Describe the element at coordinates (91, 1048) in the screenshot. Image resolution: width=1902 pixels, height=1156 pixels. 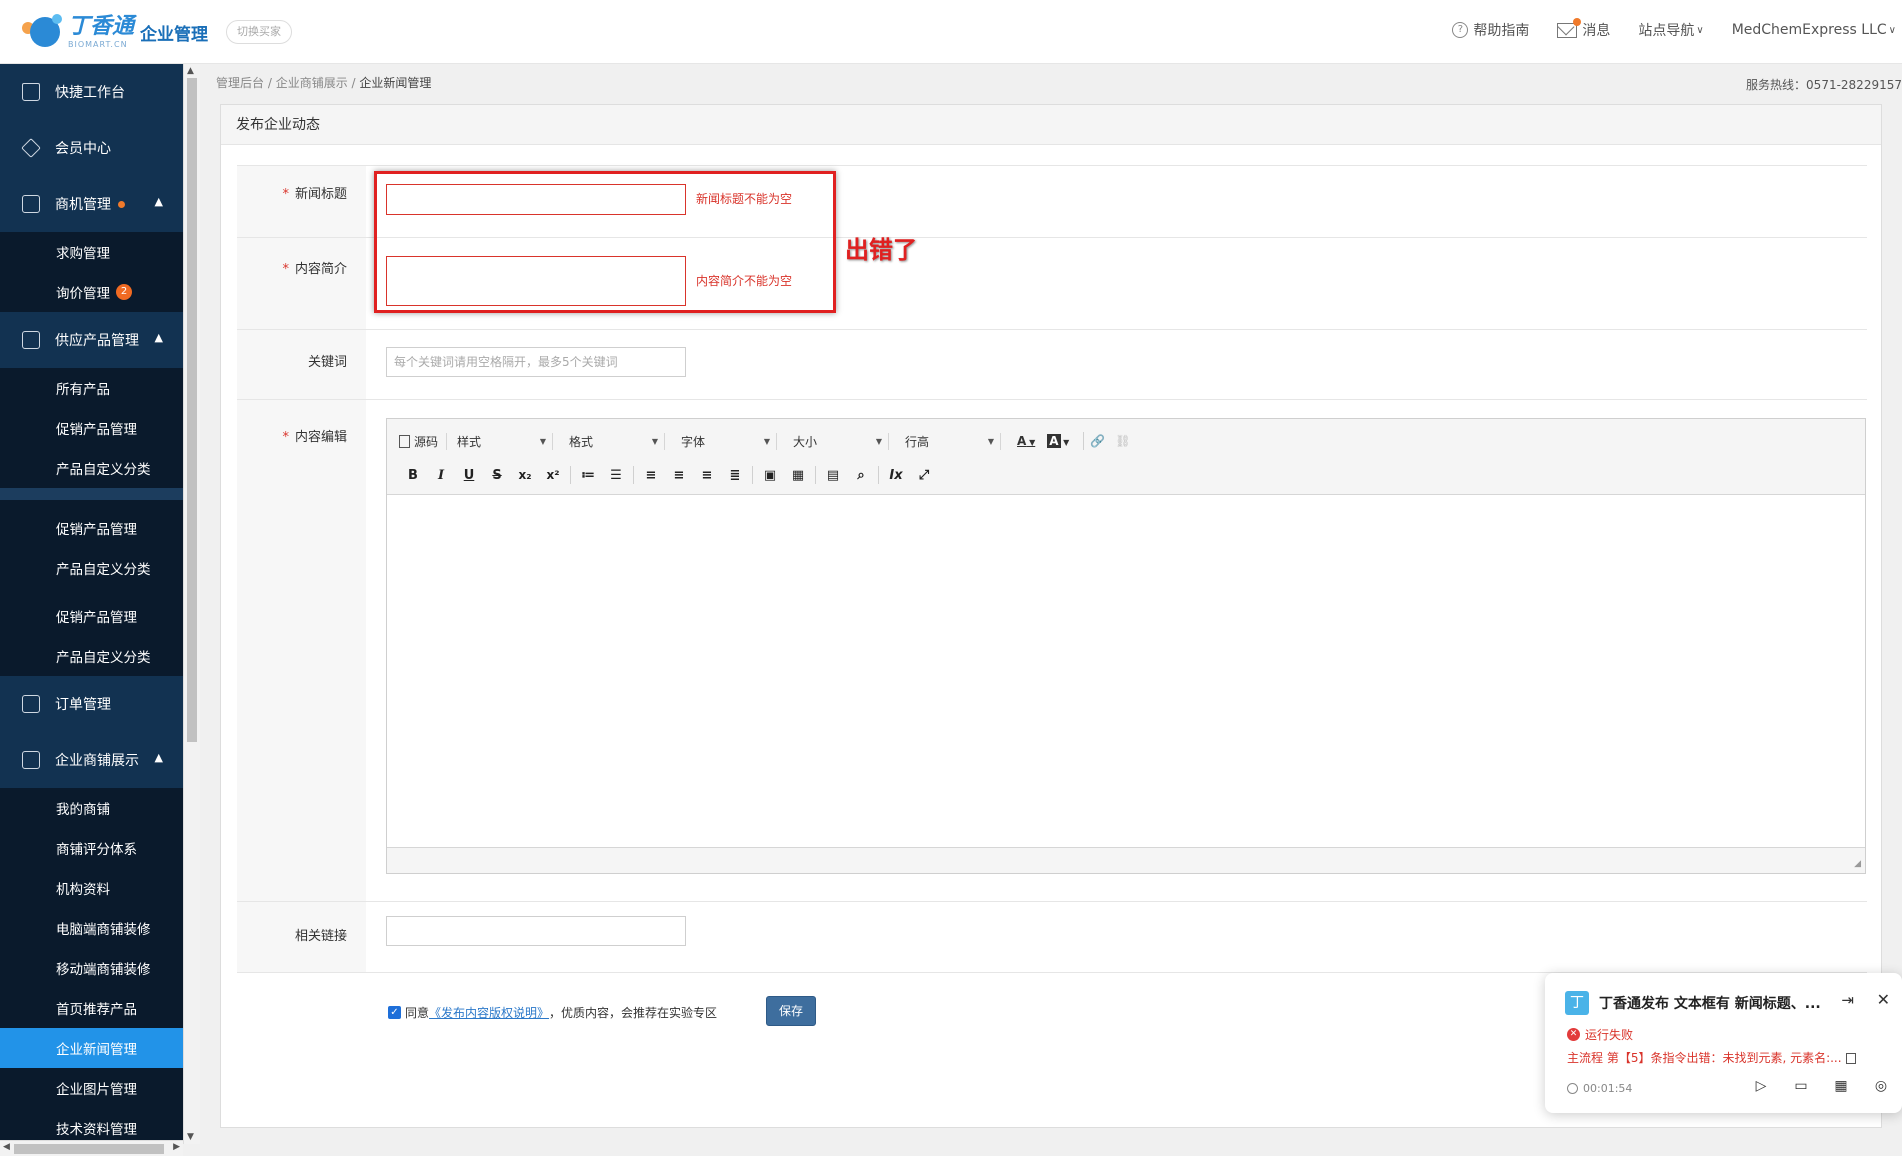
I see `sidebar-item-news: 企业新闻管理` at that location.